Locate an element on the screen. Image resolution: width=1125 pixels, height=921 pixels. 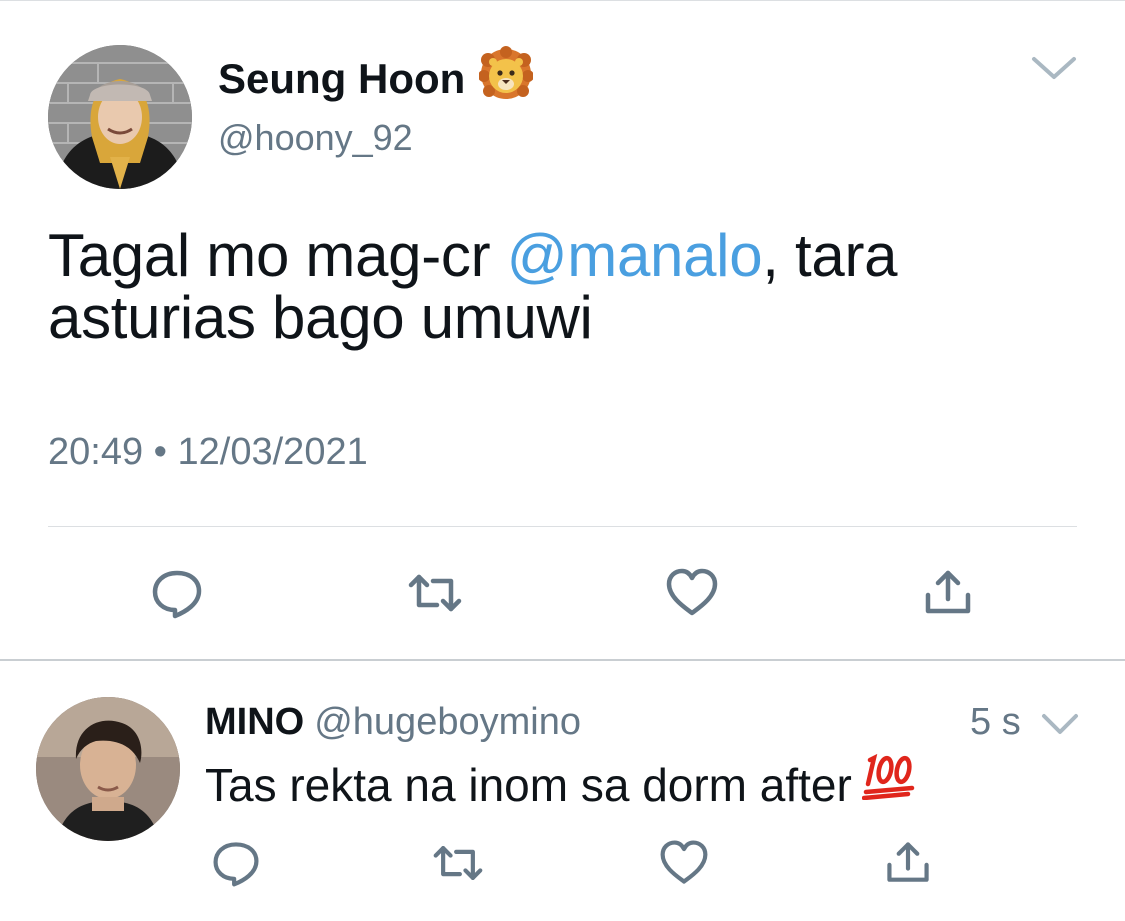
reply-display-name: MINO is located at coordinates (254, 722).